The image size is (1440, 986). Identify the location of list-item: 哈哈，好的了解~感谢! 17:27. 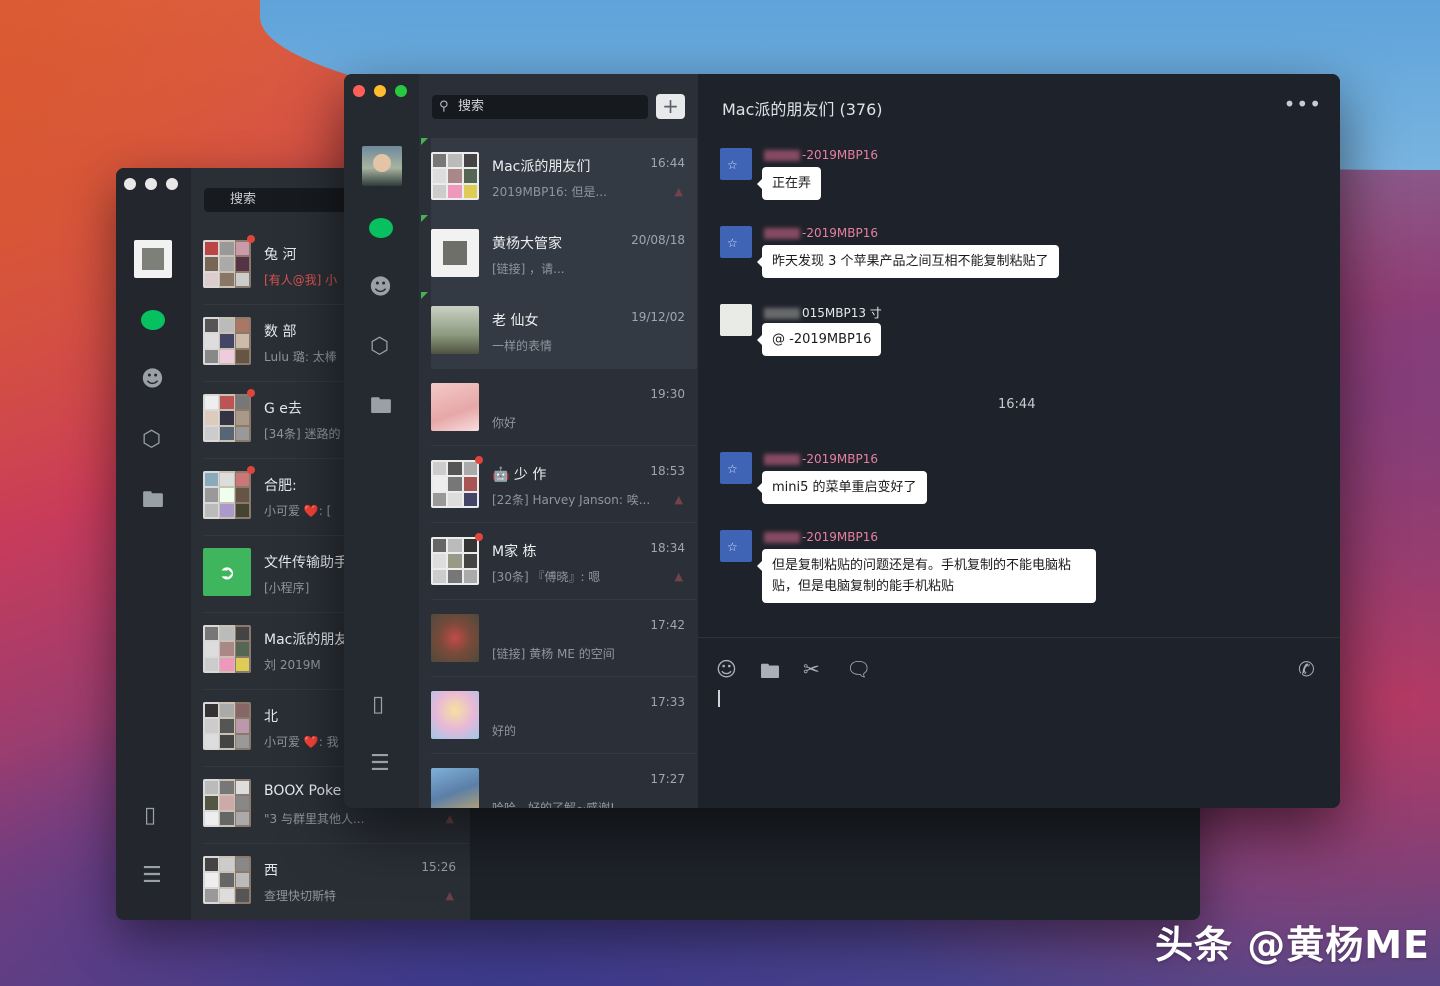
(564, 781).